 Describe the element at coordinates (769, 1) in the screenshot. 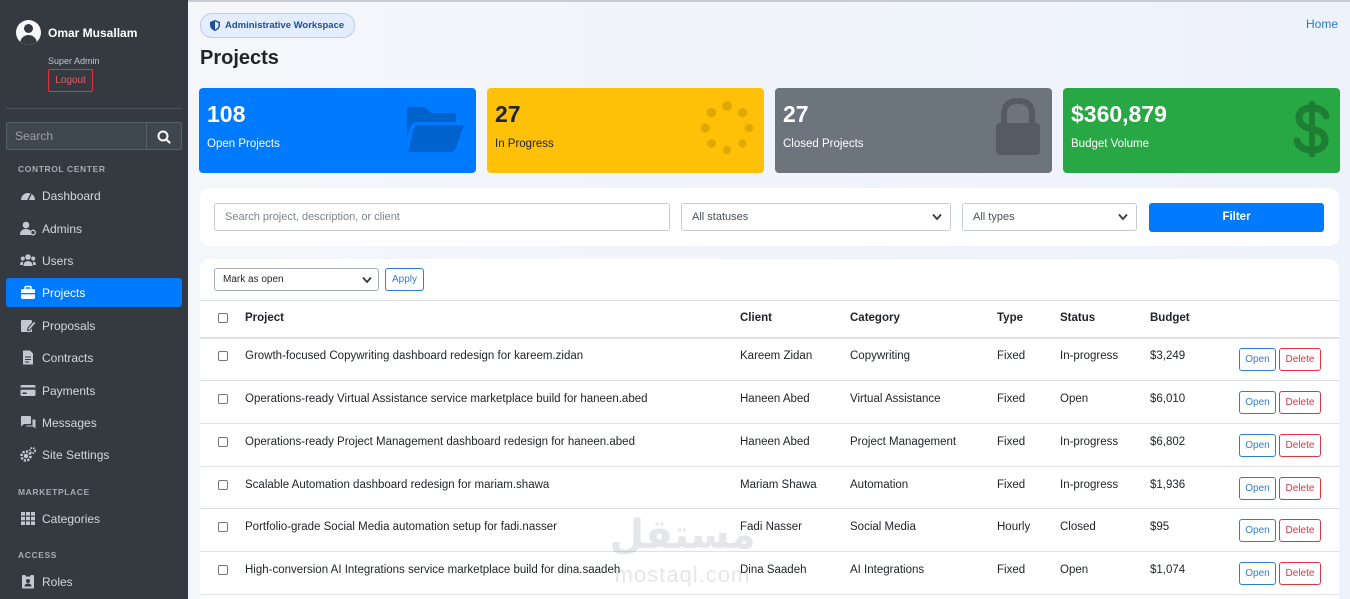

I see `top-border` at that location.